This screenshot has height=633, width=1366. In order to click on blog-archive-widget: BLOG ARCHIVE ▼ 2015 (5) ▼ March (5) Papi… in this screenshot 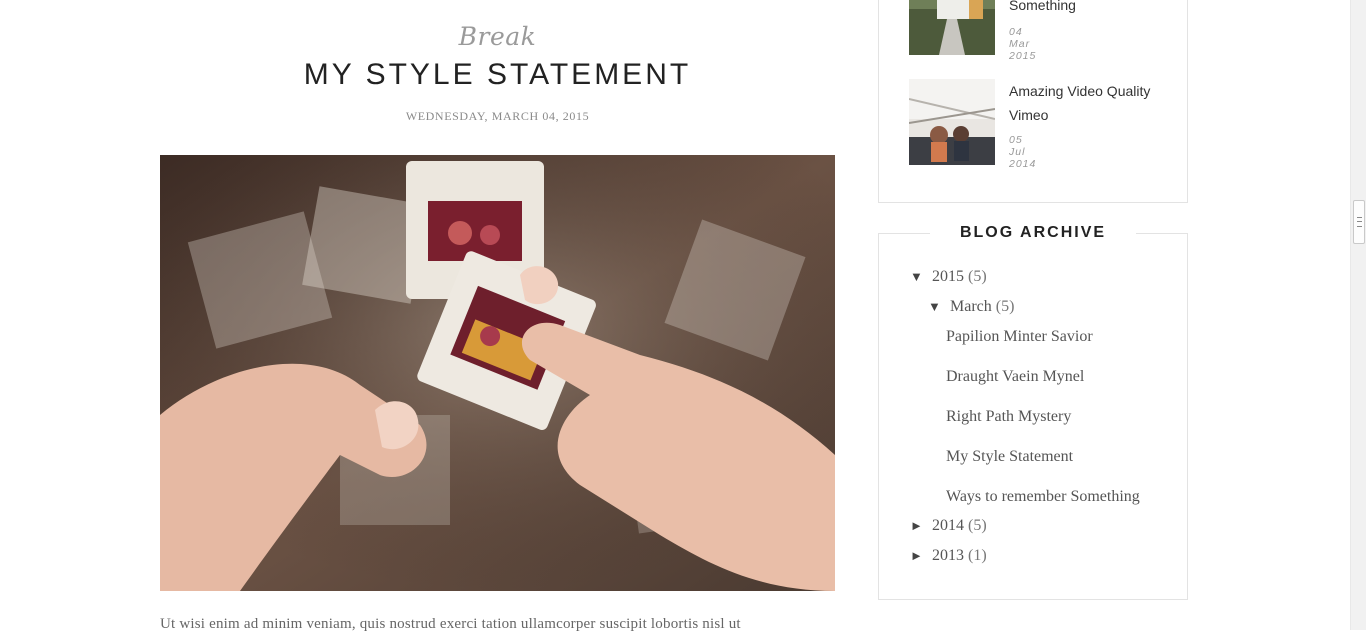, I will do `click(1033, 412)`.